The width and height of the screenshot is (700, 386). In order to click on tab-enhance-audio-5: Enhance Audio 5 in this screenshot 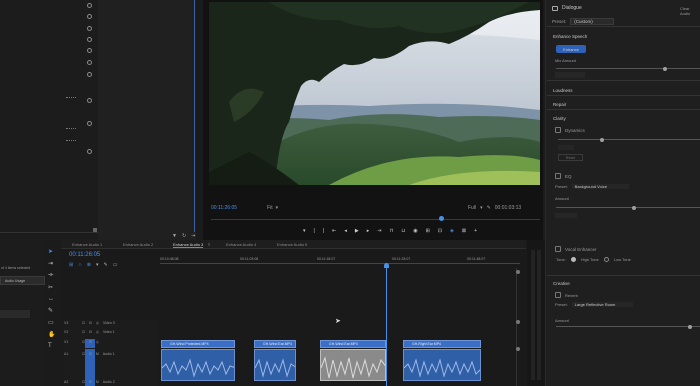, I will do `click(292, 244)`.